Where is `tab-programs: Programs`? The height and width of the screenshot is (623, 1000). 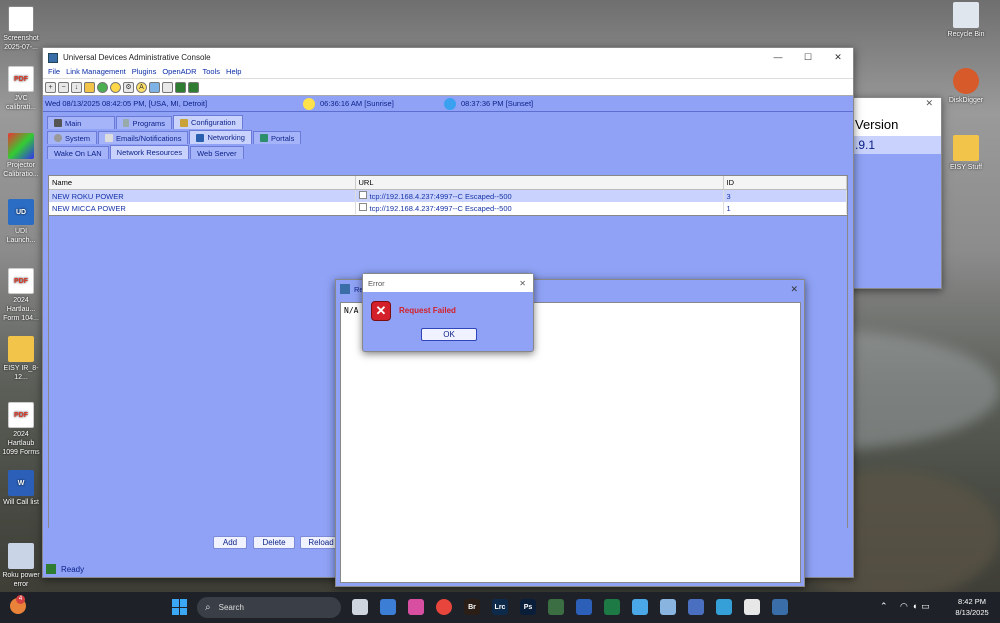
tab-programs: Programs is located at coordinates (144, 122).